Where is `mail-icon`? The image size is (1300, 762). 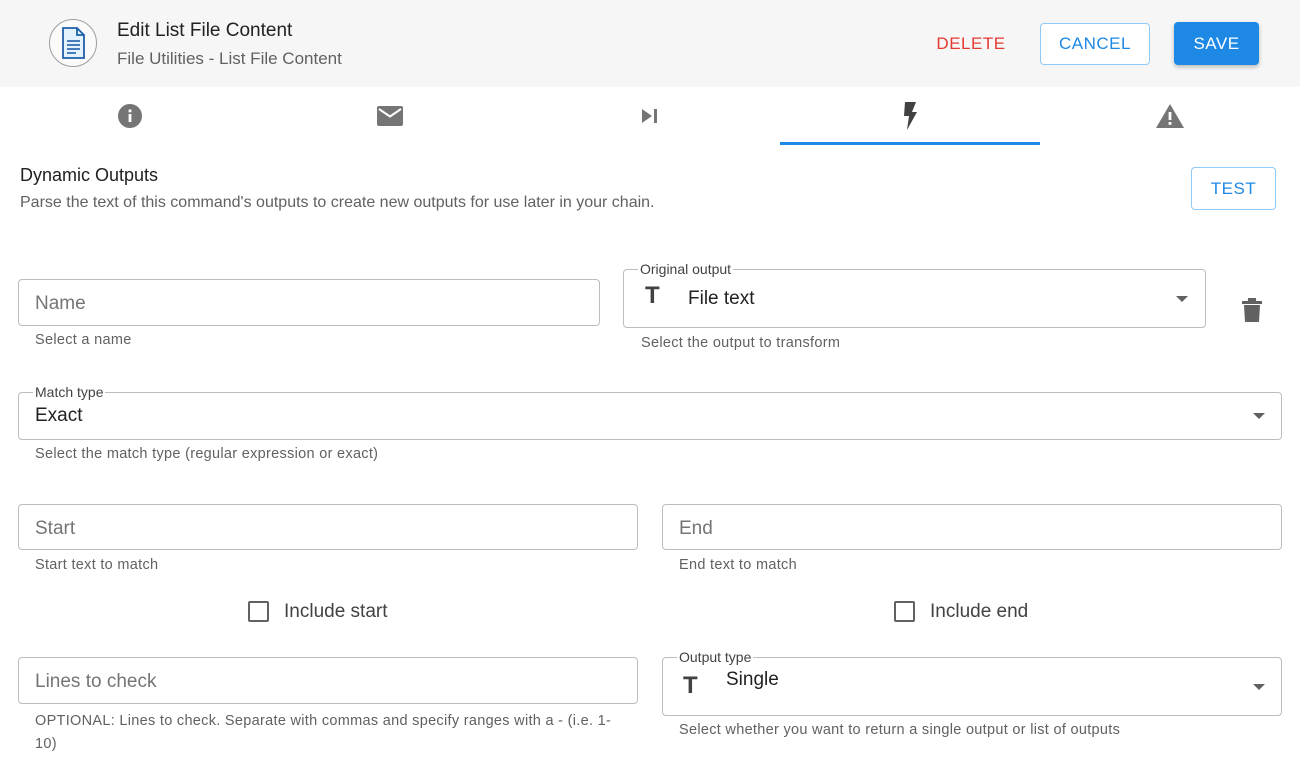 mail-icon is located at coordinates (390, 116).